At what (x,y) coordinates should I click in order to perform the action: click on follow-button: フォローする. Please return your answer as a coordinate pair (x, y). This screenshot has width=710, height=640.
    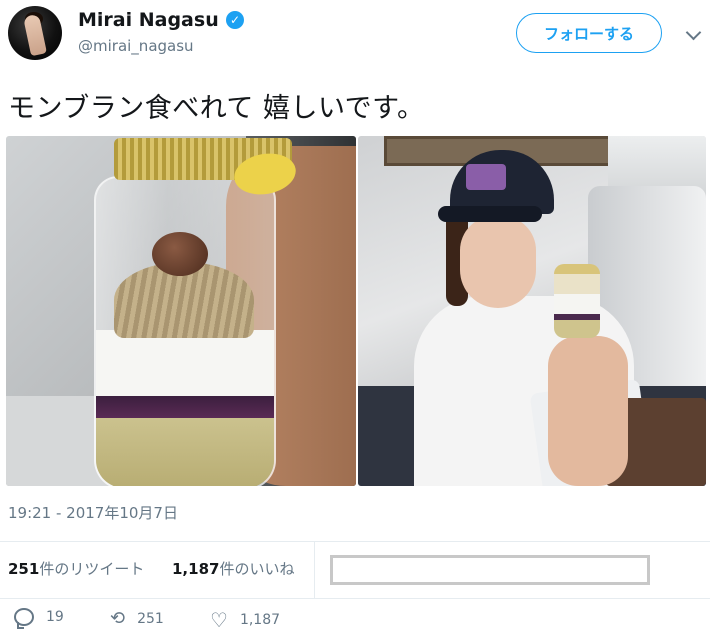
    Looking at the image, I should click on (589, 33).